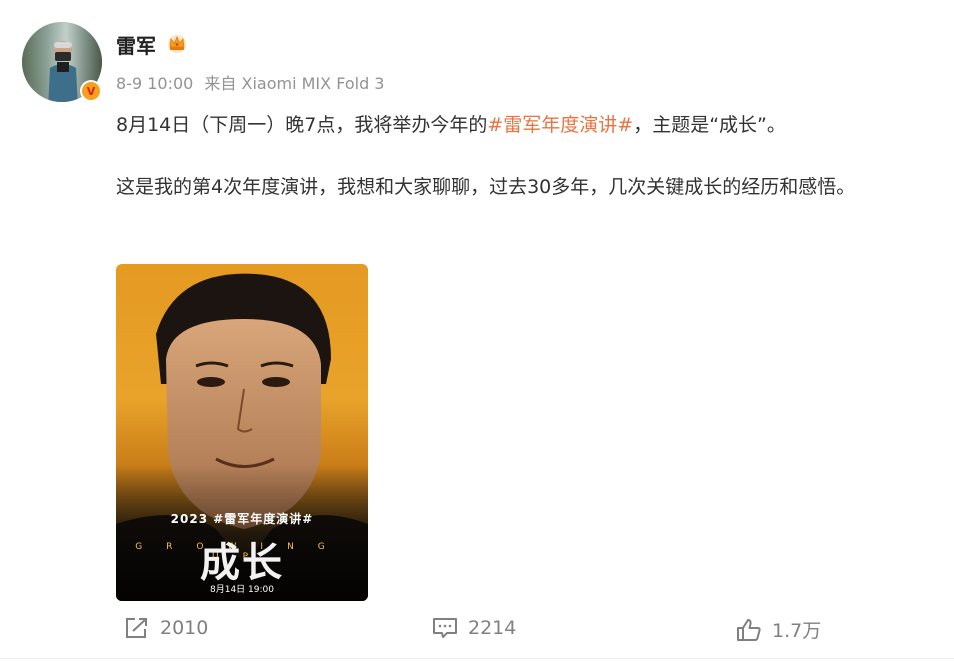 The height and width of the screenshot is (662, 954). What do you see at coordinates (242, 563) in the screenshot?
I see `poster-title: 成长` at bounding box center [242, 563].